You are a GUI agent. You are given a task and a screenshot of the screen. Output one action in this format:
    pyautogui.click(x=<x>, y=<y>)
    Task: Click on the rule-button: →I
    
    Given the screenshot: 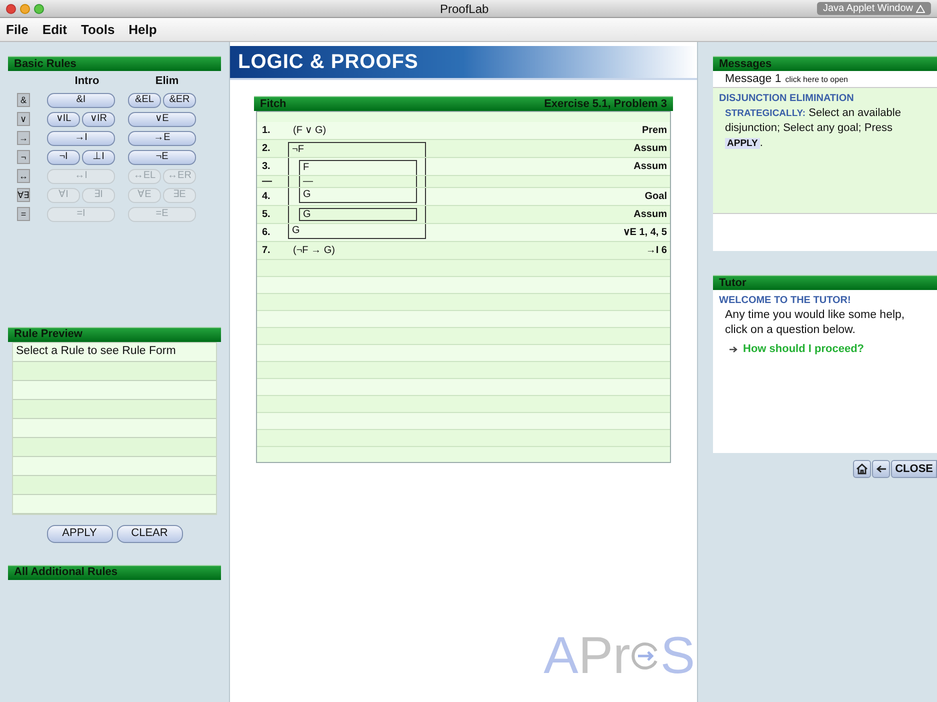 What is the action you would take?
    pyautogui.click(x=81, y=138)
    